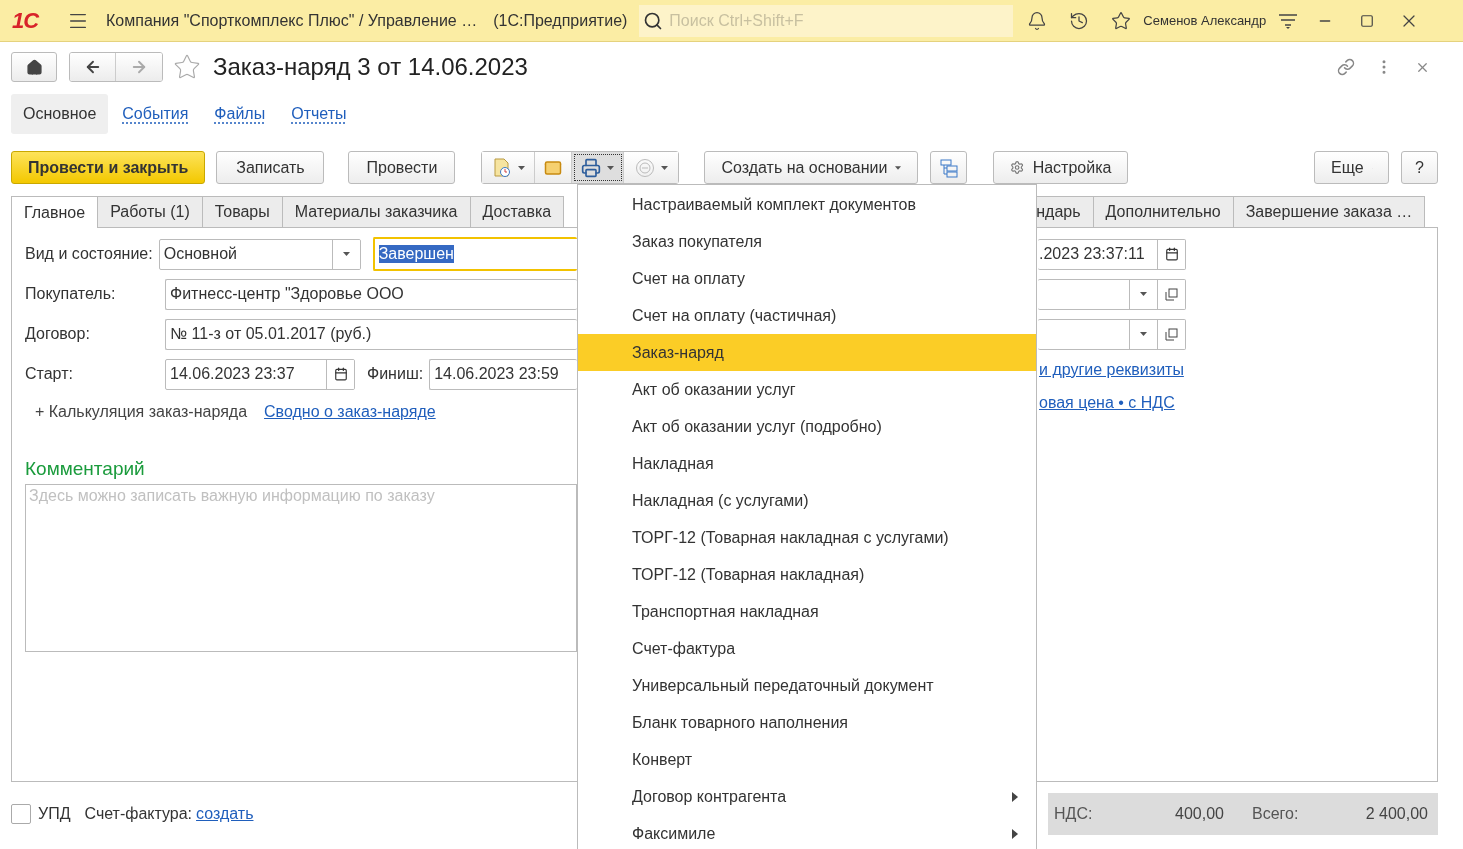  What do you see at coordinates (319, 114) in the screenshot?
I see `section-tab: Отчеты` at bounding box center [319, 114].